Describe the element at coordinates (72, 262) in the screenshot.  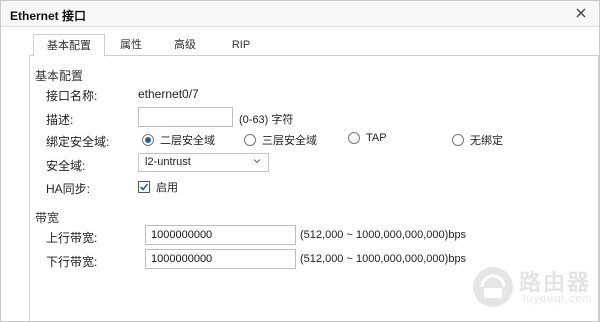
I see `downstream-bandwidth-label: 下行带宽:` at that location.